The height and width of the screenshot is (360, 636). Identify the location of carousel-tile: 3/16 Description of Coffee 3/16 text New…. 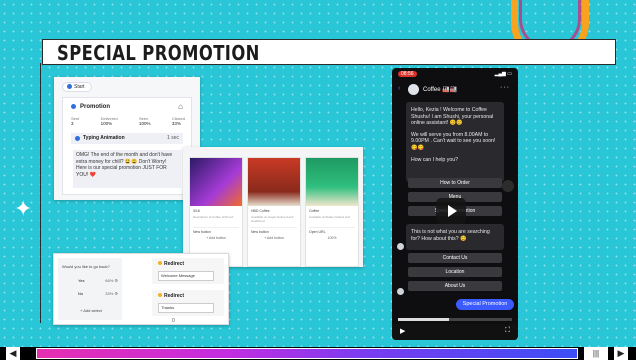
(216, 212).